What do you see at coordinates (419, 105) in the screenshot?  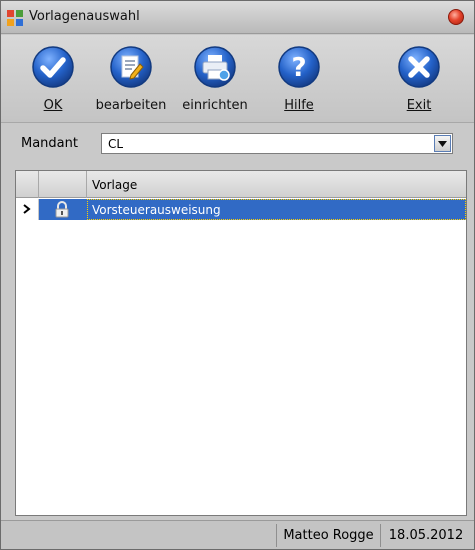 I see `exit-button-label: Exit` at bounding box center [419, 105].